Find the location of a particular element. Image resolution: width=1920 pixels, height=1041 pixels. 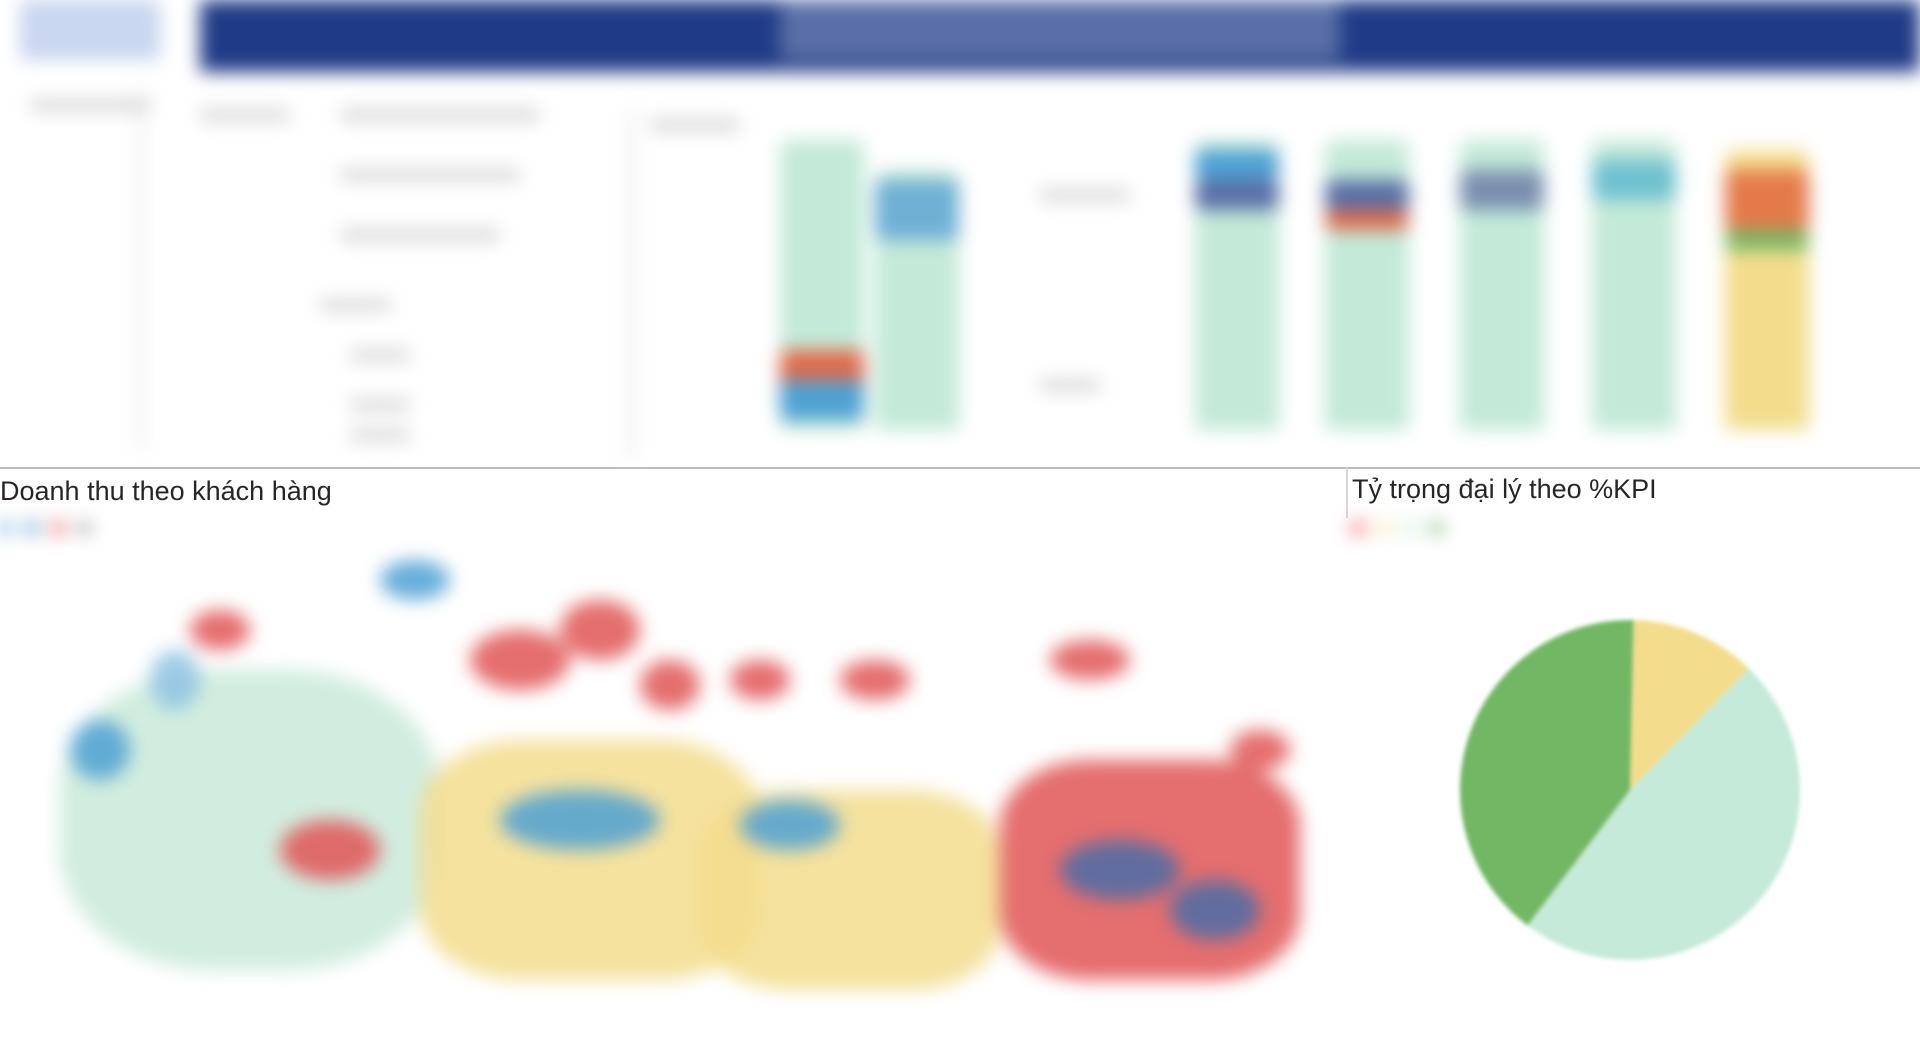

vertical-divider is located at coordinates (1347, 493).